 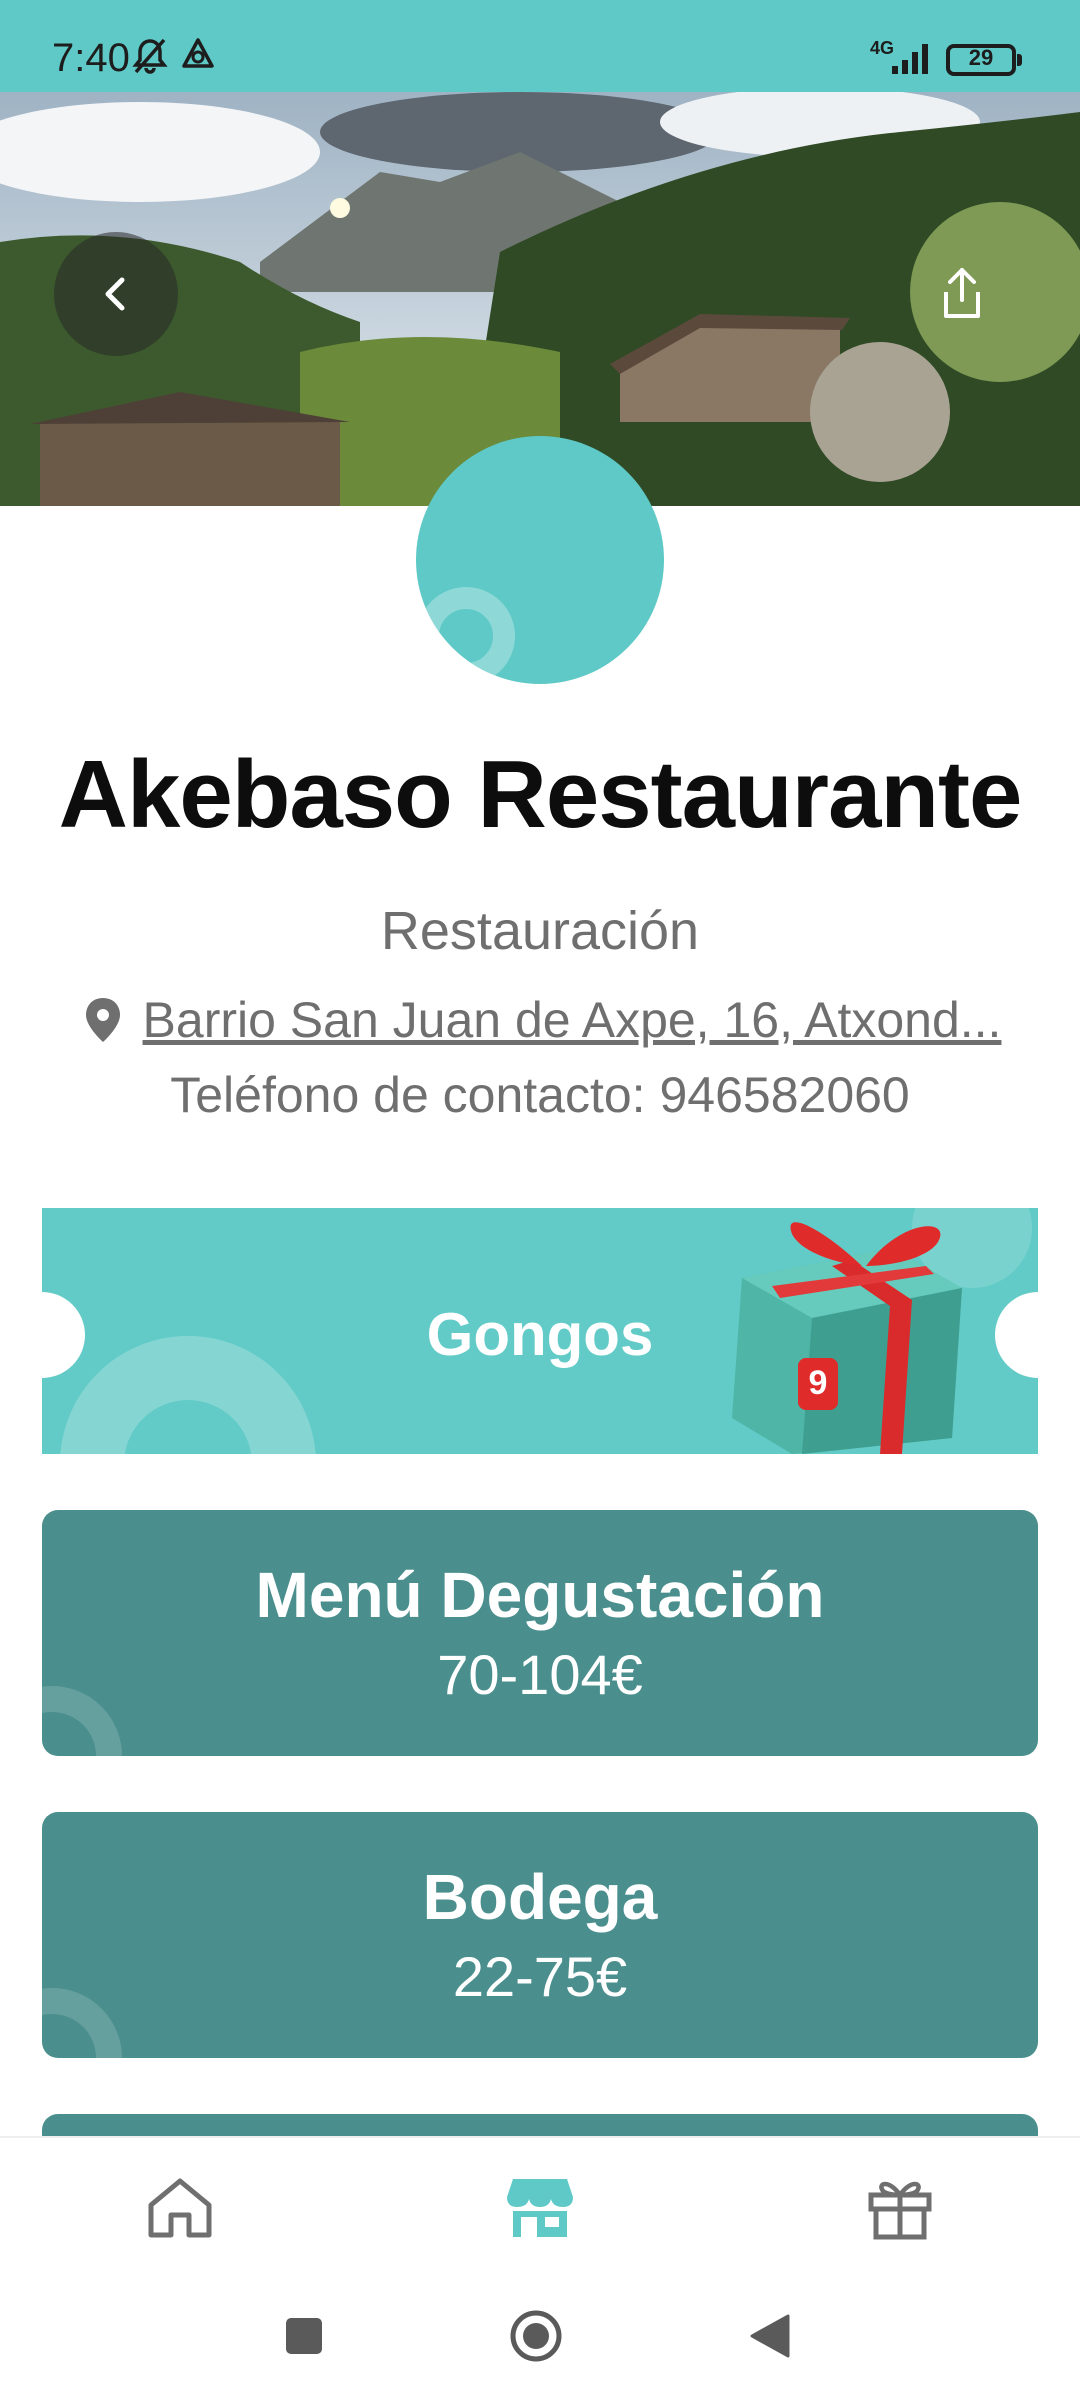 I want to click on status-bar: 7:40 4G 29, so click(x=540, y=46).